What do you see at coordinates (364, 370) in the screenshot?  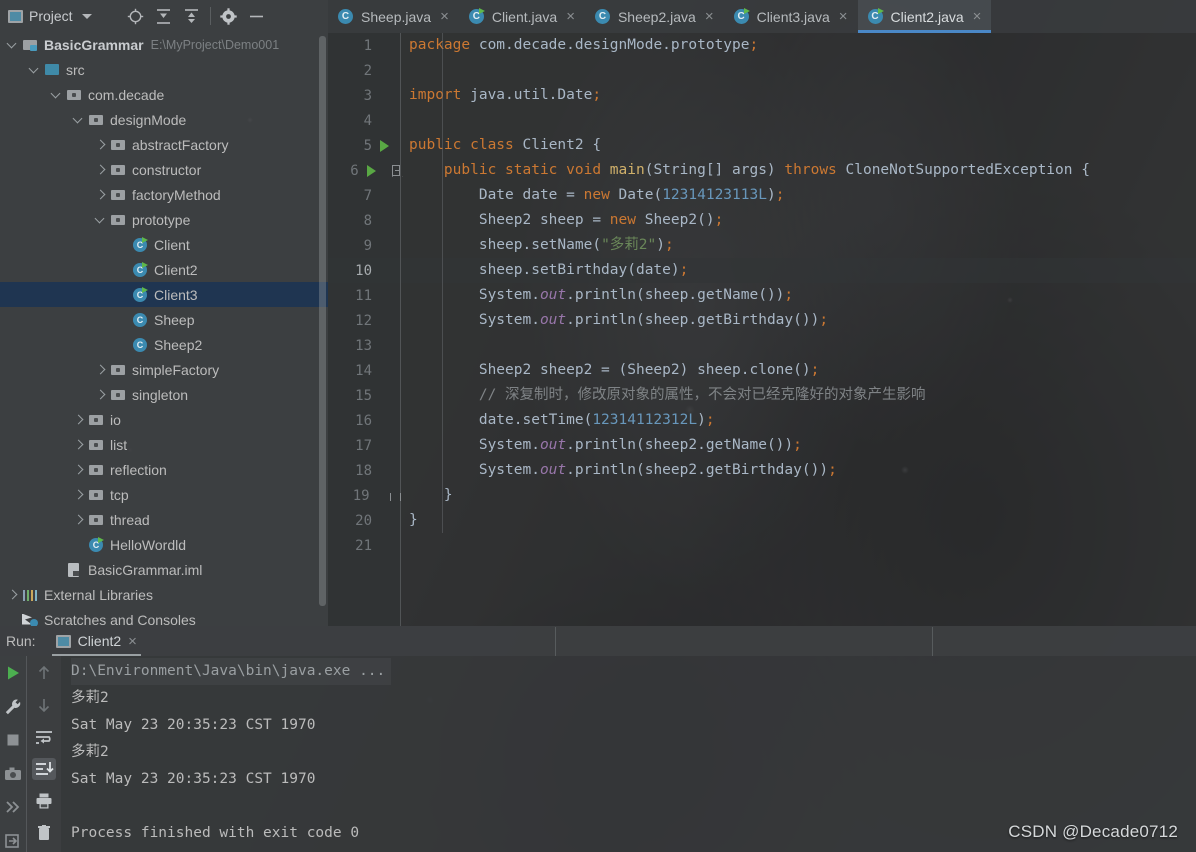 I see `gutter-line: 14` at bounding box center [364, 370].